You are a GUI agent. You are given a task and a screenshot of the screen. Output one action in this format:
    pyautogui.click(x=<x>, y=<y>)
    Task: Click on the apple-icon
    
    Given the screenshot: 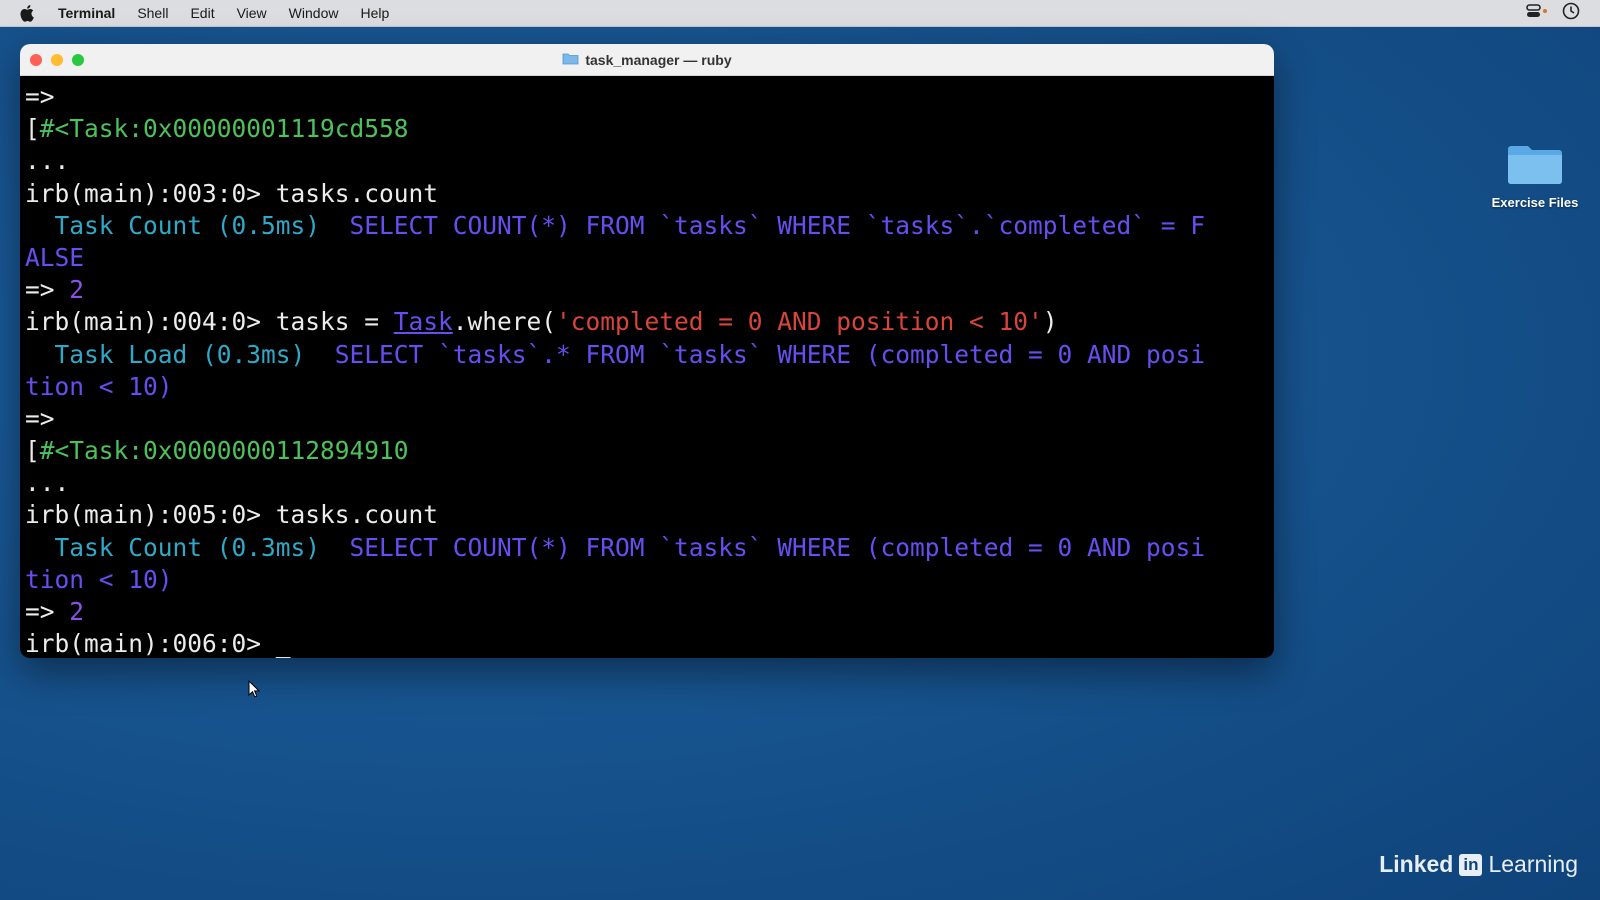 What is the action you would take?
    pyautogui.click(x=30, y=13)
    